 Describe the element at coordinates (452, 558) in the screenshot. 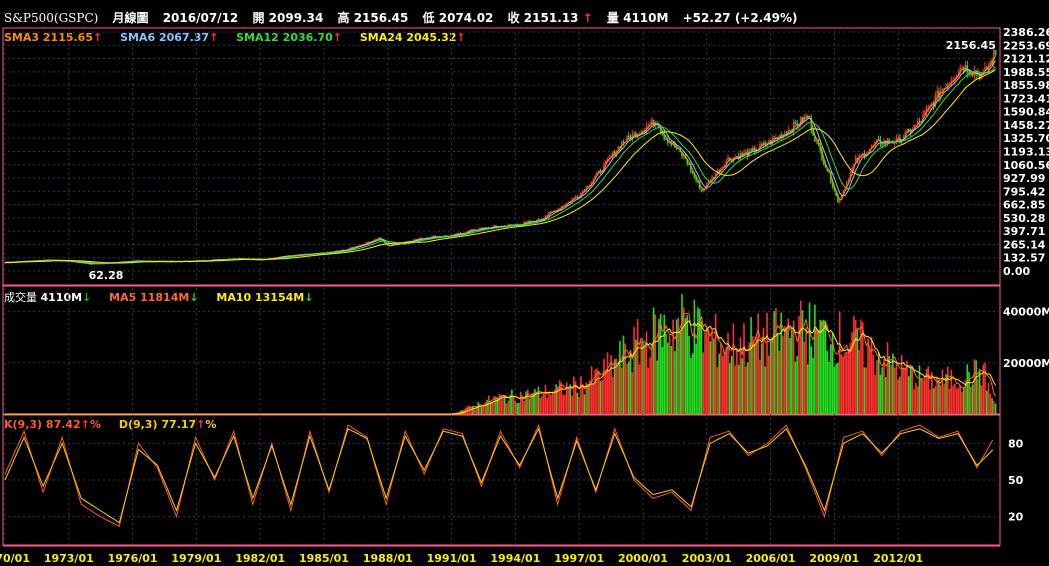

I see `x-tick-label: 1991/01` at that location.